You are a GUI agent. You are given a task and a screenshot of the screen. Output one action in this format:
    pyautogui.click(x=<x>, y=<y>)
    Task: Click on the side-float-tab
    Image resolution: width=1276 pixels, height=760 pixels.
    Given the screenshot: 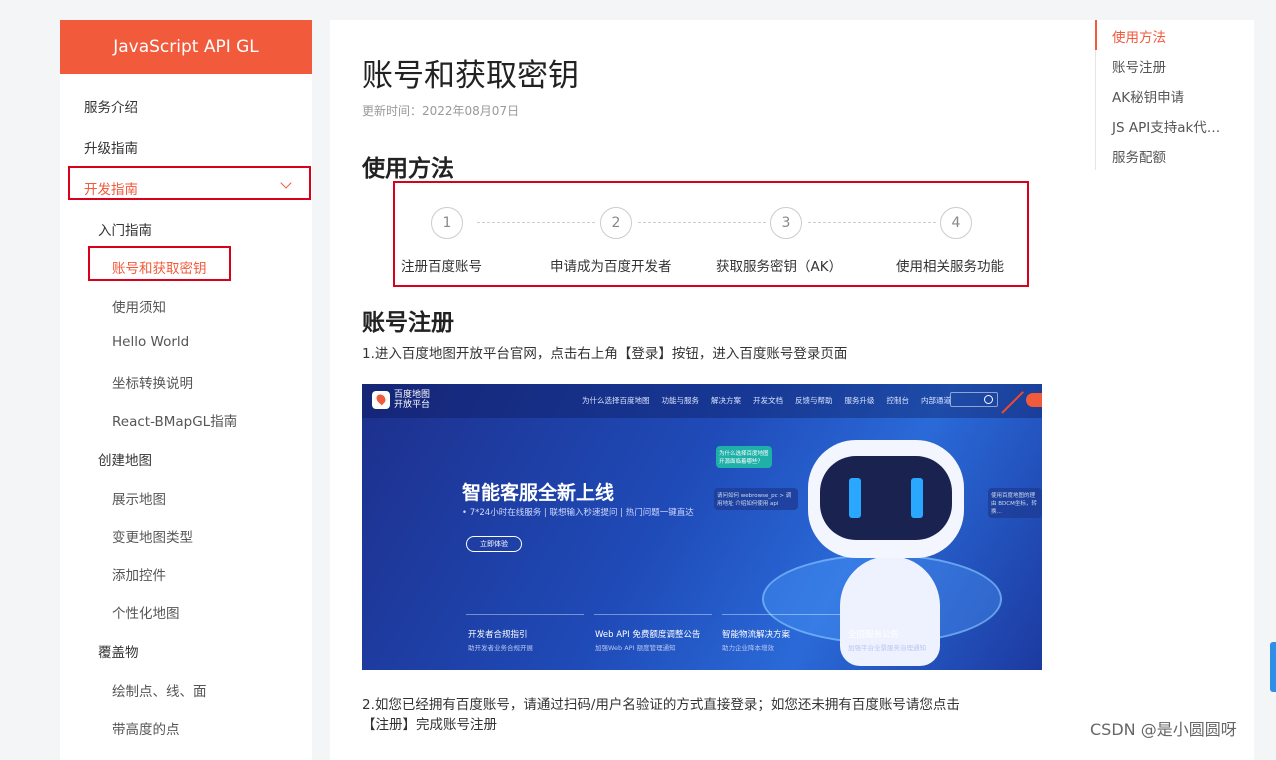 What is the action you would take?
    pyautogui.click(x=1273, y=667)
    